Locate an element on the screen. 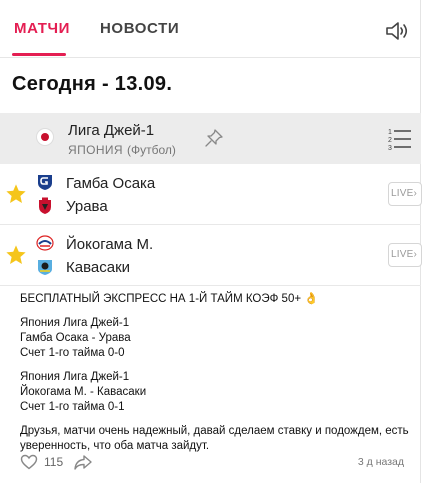 The height and width of the screenshot is (483, 427). block-match: Йокогама М. - Кавасаки is located at coordinates (83, 392).